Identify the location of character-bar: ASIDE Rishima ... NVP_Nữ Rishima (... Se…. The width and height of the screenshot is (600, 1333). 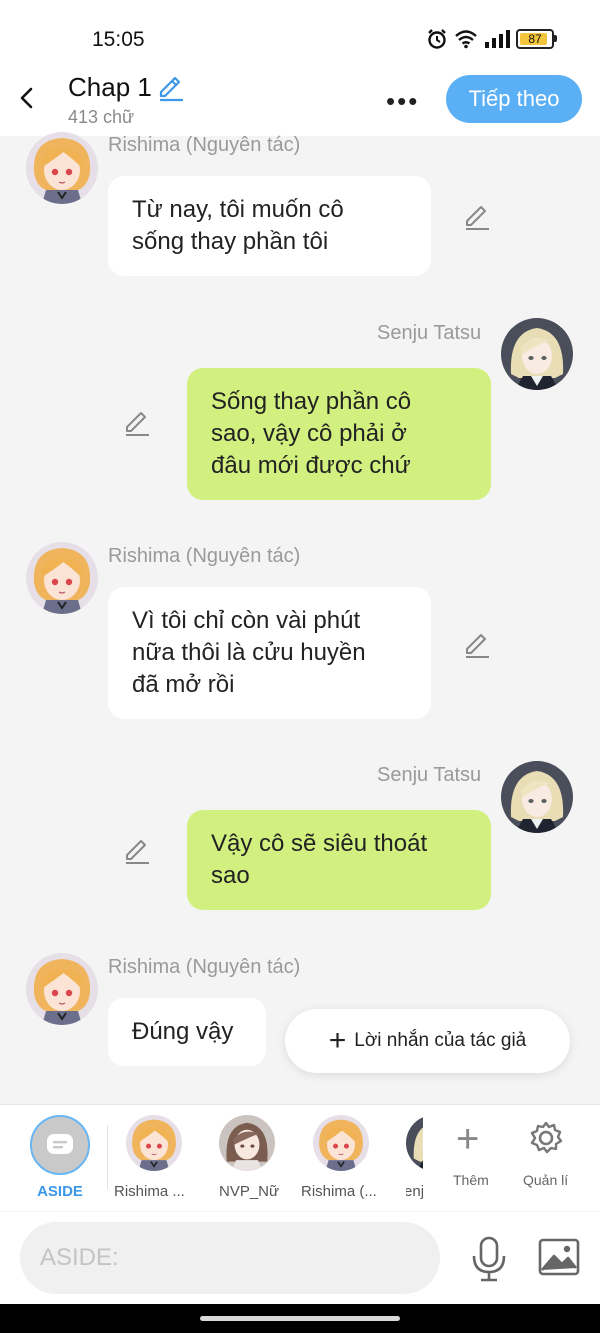
(300, 1157).